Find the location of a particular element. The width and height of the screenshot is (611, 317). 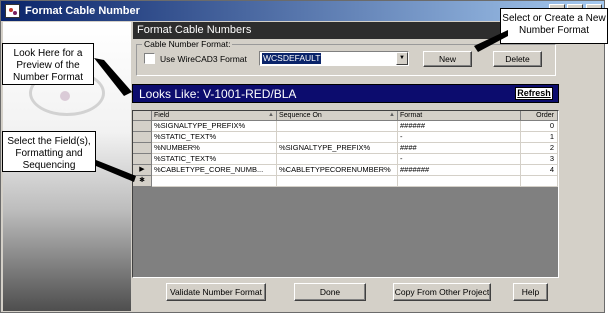

app-icon is located at coordinates (12, 11).